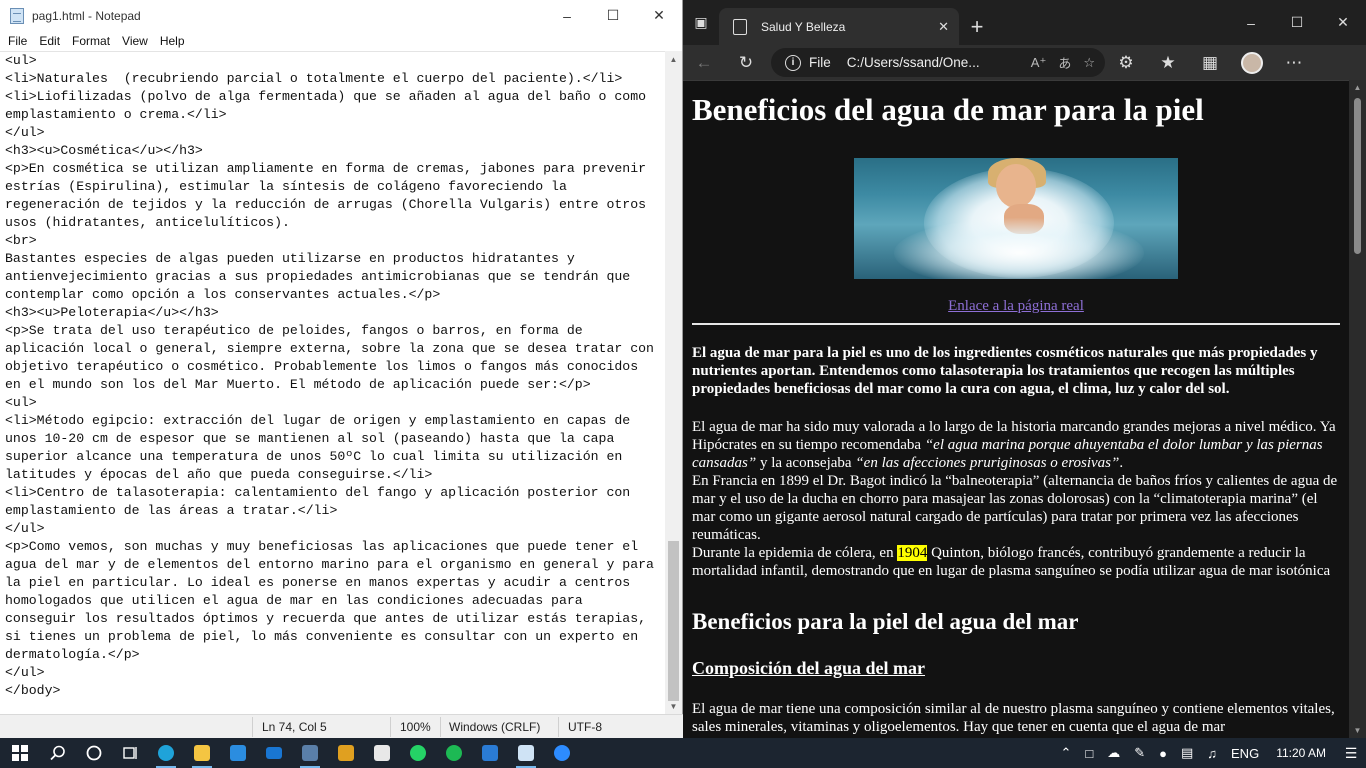 Image resolution: width=1366 pixels, height=768 pixels. I want to click on notepad-line: dermatología.</p>, so click(335, 655).